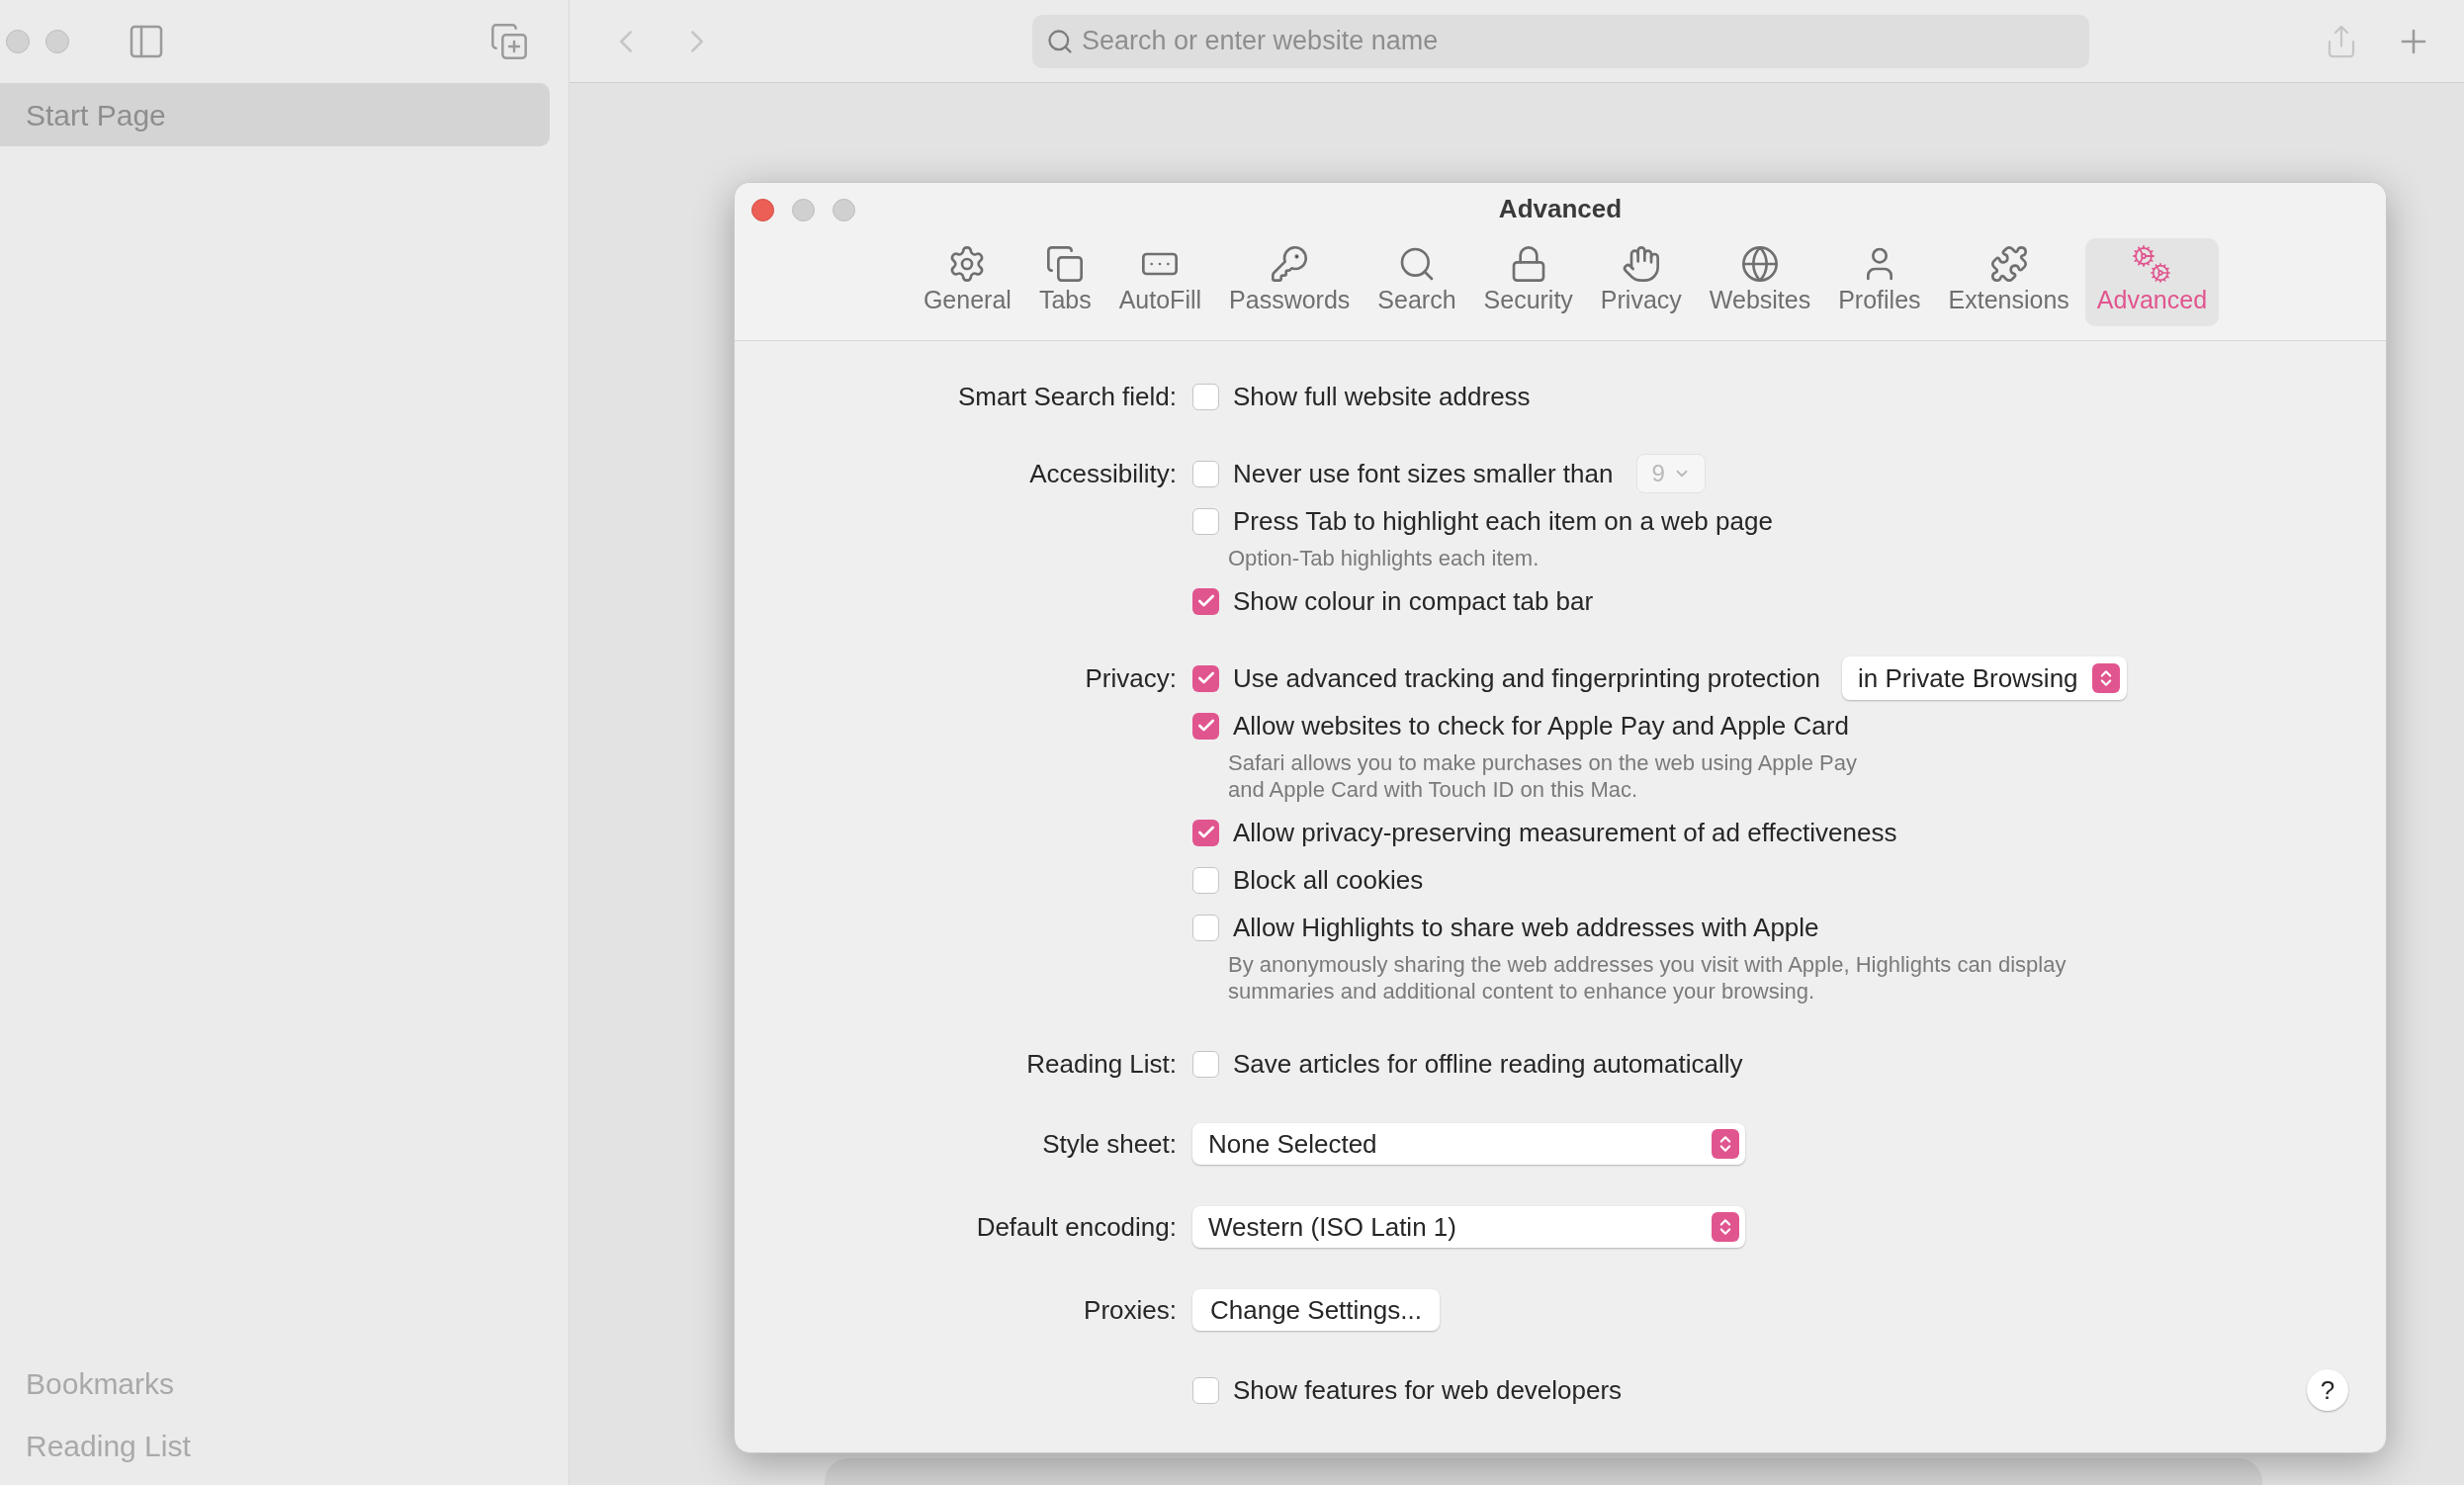 This screenshot has height=1485, width=2464. What do you see at coordinates (1414, 601) in the screenshot?
I see `checkbox-label: Show colour in compact tab bar` at bounding box center [1414, 601].